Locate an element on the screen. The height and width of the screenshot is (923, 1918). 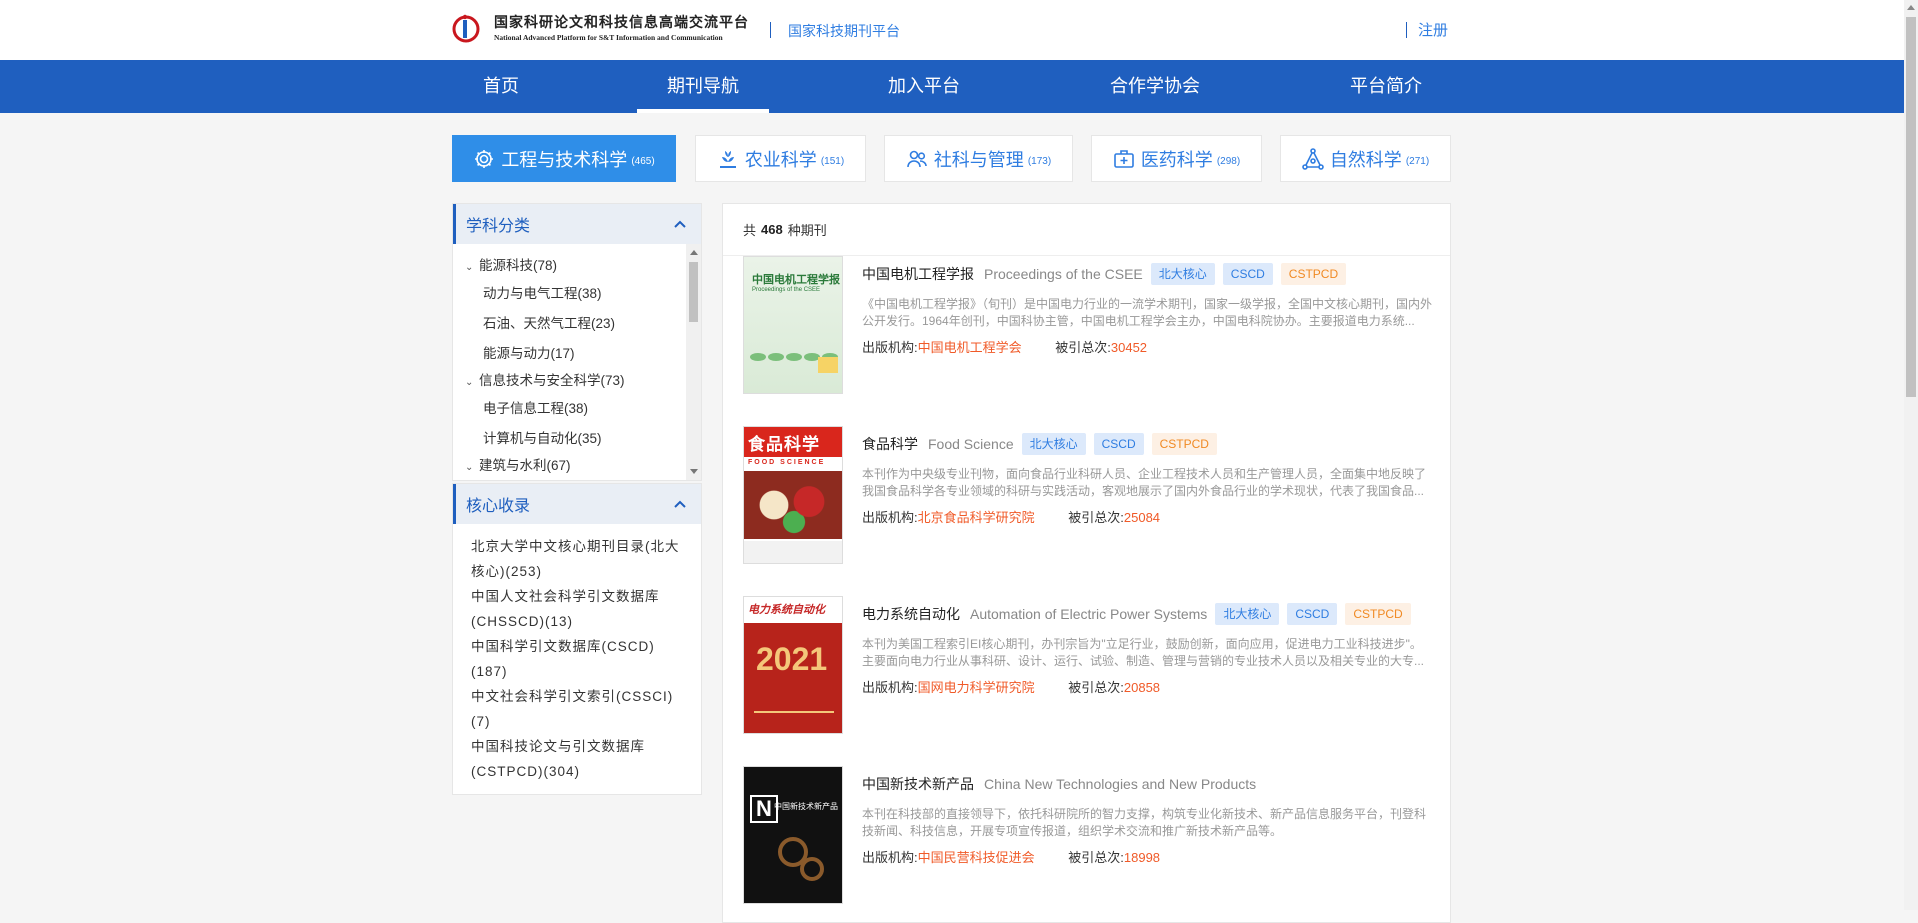
subject-item: 动力与电气工程(38) is located at coordinates (542, 292).